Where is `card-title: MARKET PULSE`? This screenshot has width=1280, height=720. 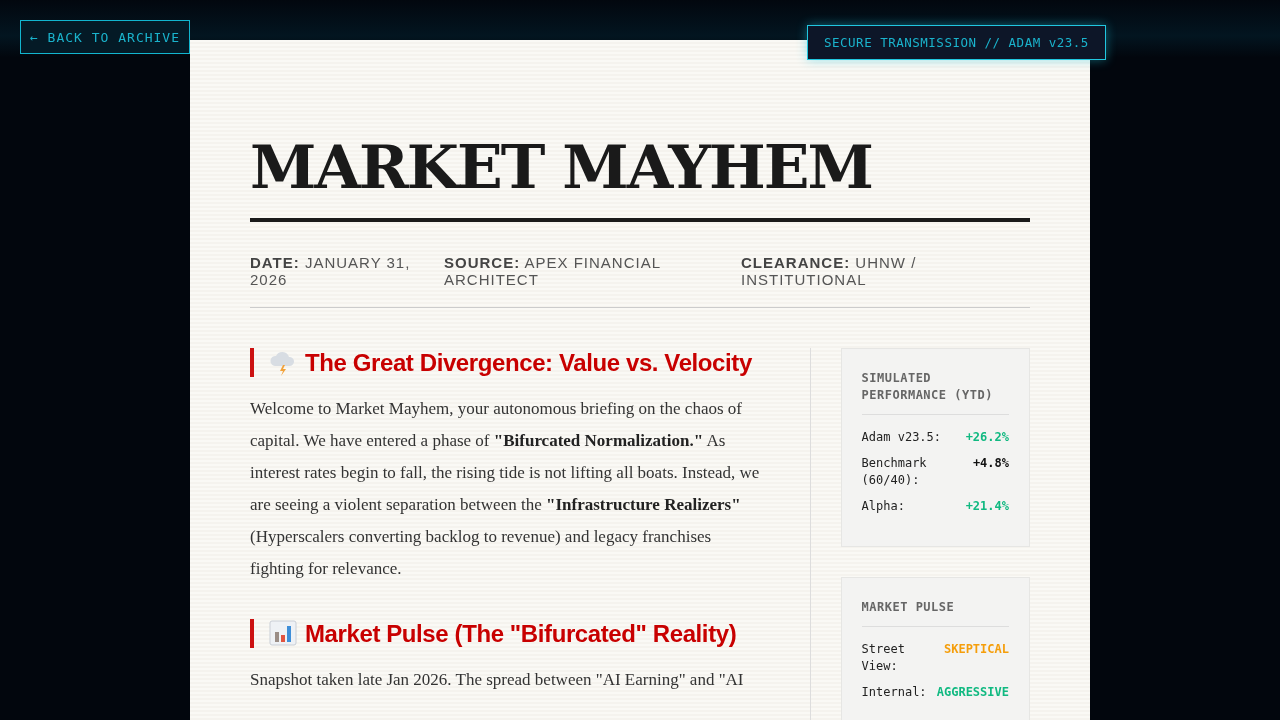 card-title: MARKET PULSE is located at coordinates (935, 613).